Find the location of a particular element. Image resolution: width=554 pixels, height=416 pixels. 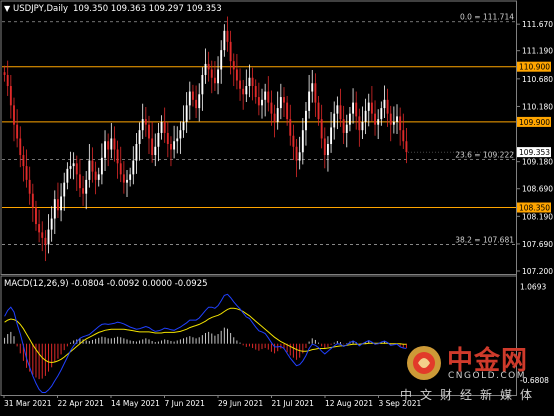

watermark-subtitle: 中文财经新媒体 is located at coordinates (470, 395).